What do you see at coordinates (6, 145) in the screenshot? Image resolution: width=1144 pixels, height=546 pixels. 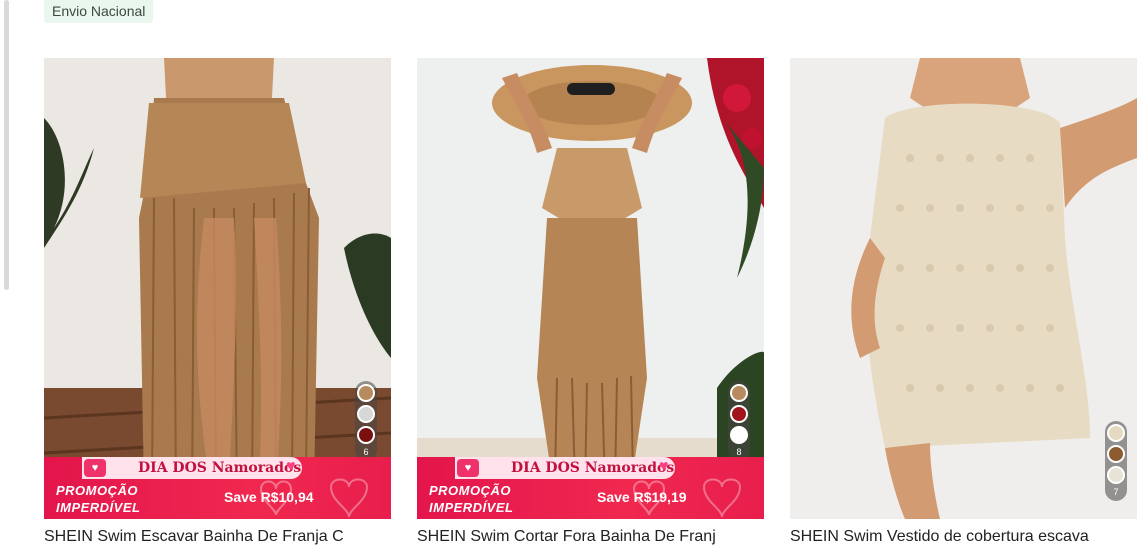 I see `page-scrollbar` at bounding box center [6, 145].